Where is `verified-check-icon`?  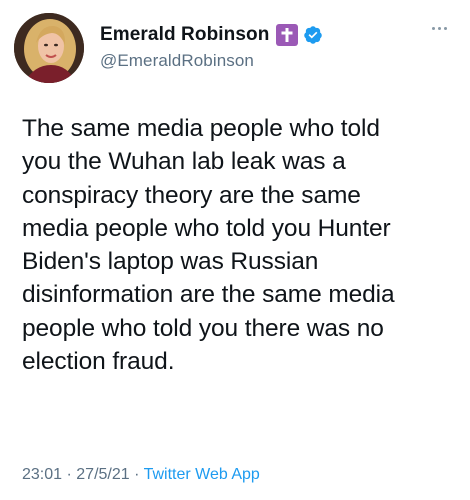
verified-check-icon is located at coordinates (313, 35).